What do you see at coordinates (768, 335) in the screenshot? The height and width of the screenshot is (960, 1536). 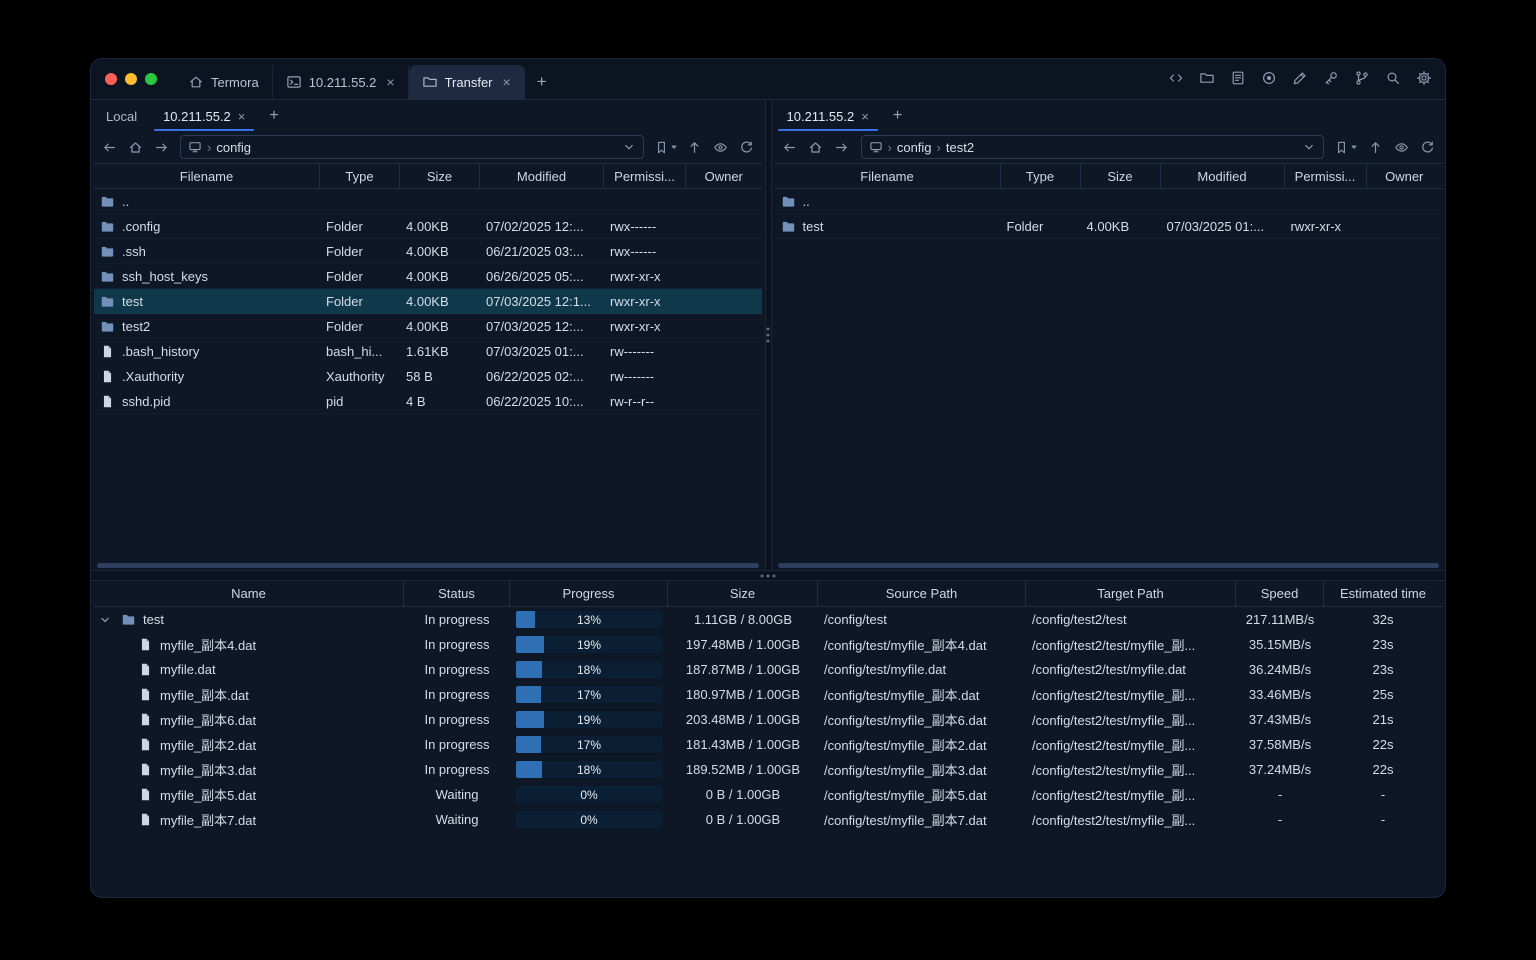 I see `vertical-splitter` at bounding box center [768, 335].